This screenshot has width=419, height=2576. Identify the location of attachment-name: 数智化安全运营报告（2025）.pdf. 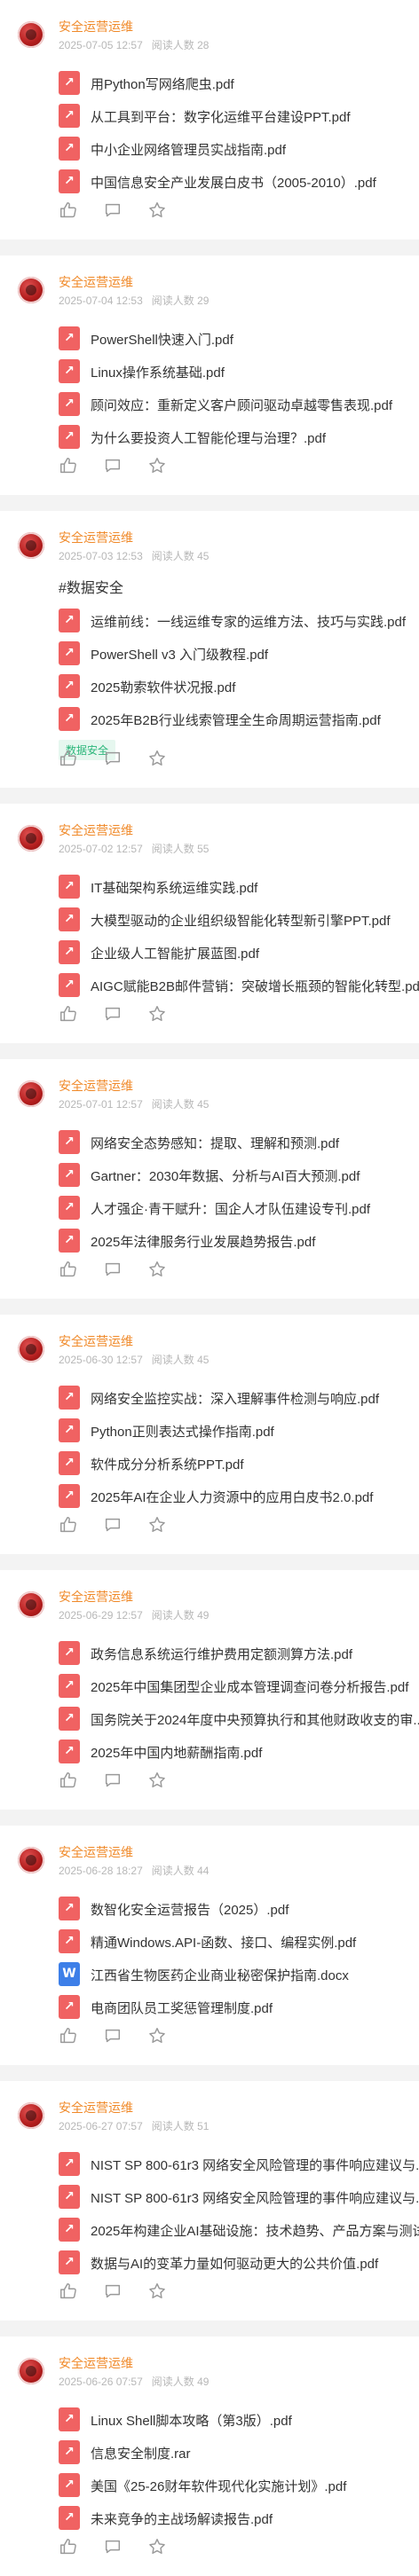
(190, 1909).